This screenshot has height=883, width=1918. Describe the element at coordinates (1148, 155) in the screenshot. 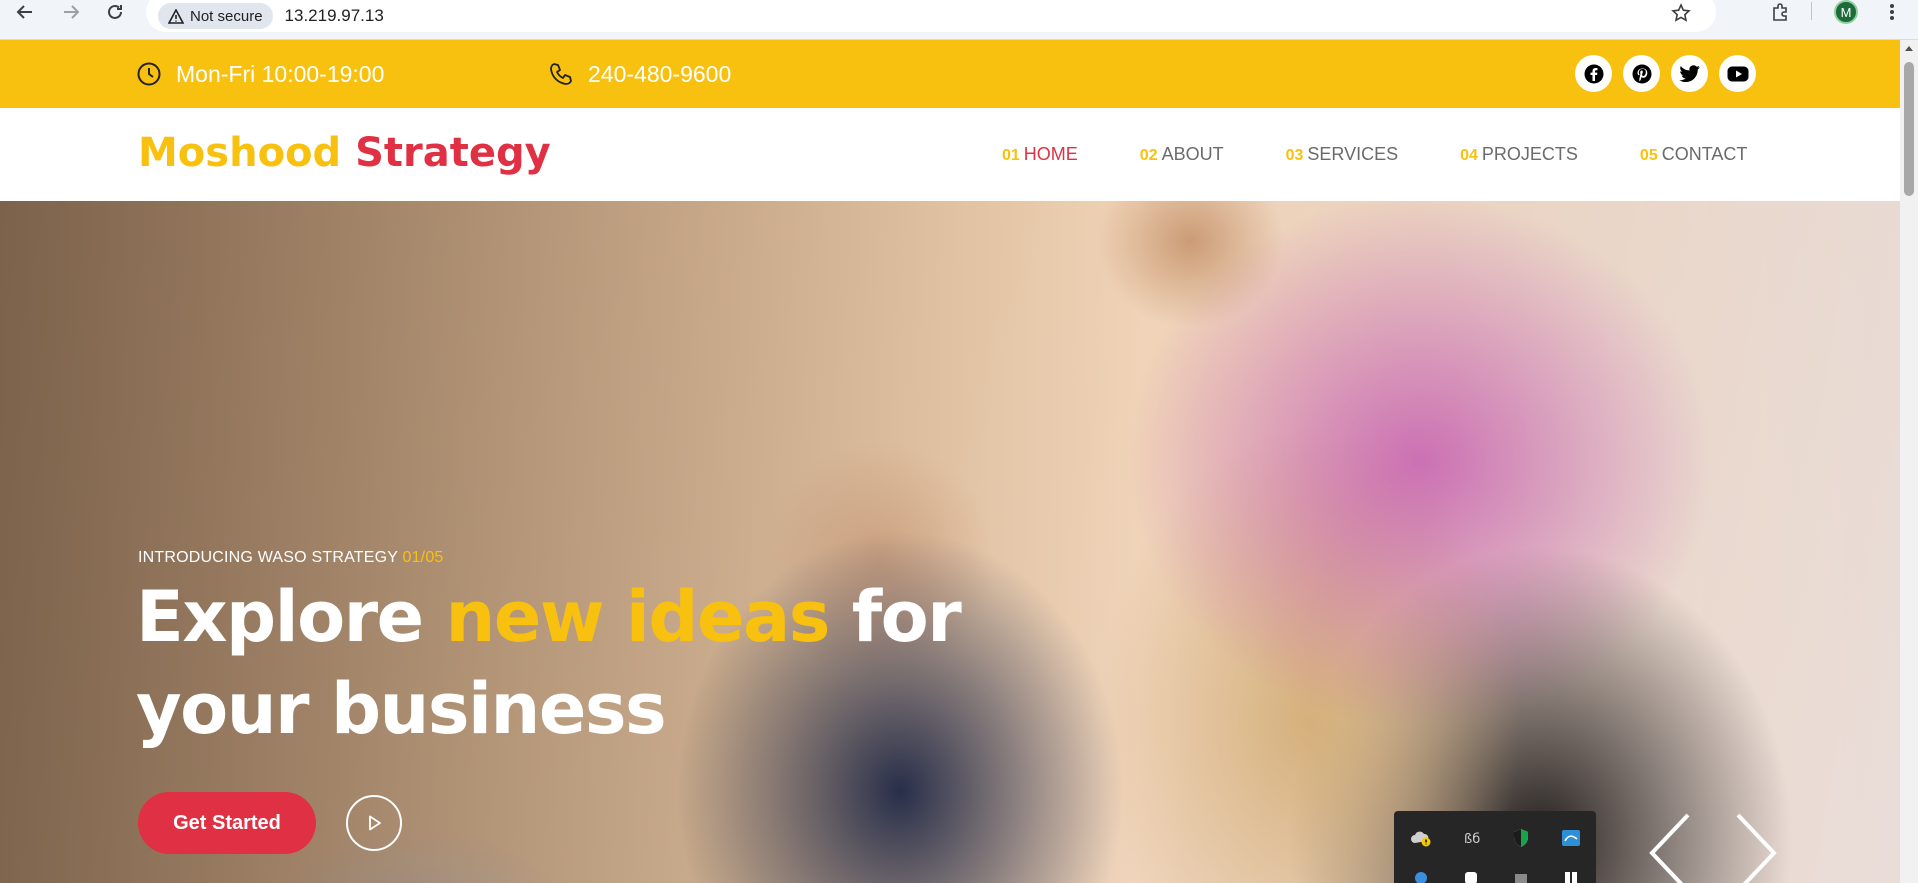

I see `nav-item-number: 02` at that location.